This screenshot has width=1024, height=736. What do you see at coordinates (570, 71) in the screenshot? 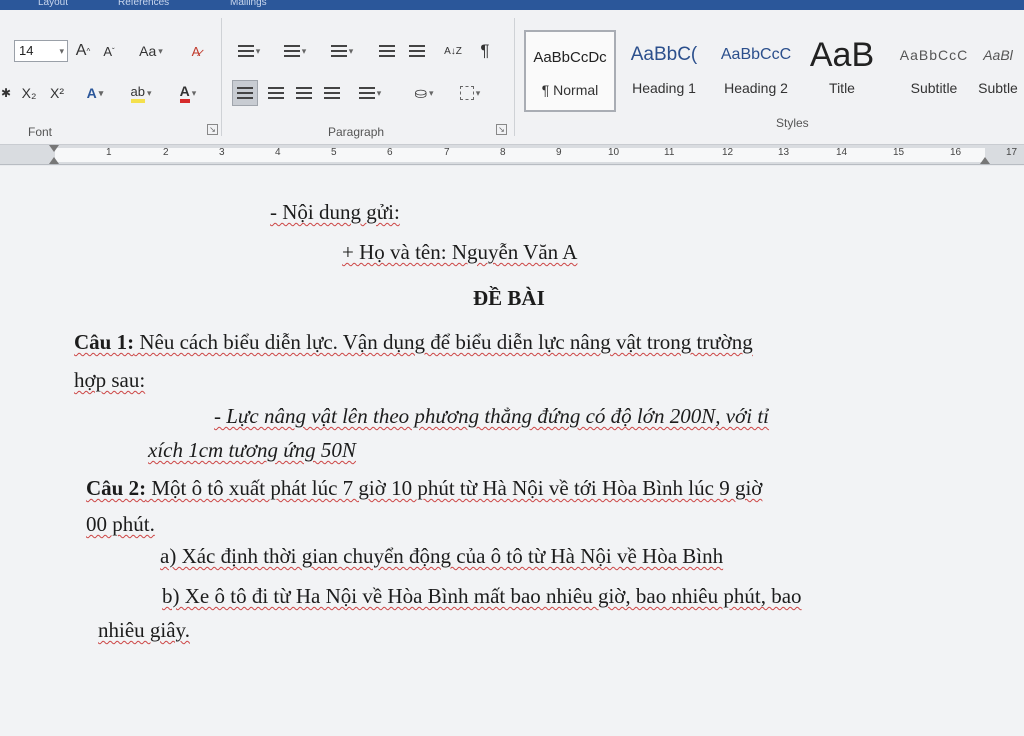
I see `style-normal: AaBbCcDc ¶ Normal` at bounding box center [570, 71].